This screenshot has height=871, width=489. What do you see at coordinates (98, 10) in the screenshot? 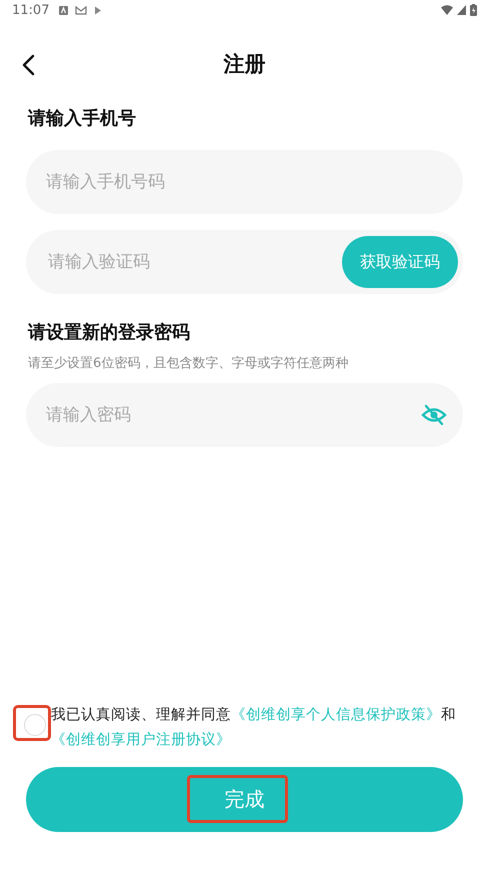
I see `play-icon` at bounding box center [98, 10].